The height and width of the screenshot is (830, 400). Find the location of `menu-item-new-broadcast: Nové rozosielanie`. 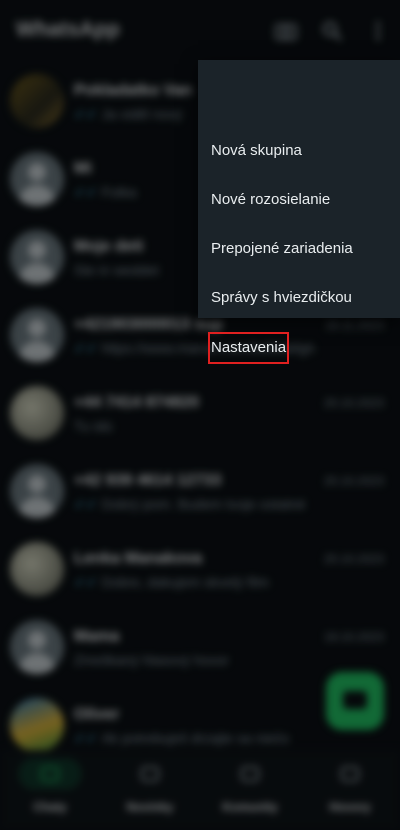

menu-item-new-broadcast: Nové rozosielanie is located at coordinates (270, 200).